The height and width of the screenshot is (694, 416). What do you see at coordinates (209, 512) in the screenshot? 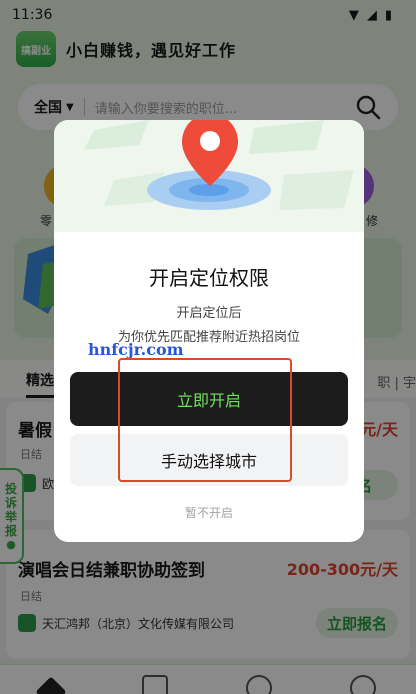
I see `skip-button: 暂不开启` at bounding box center [209, 512].